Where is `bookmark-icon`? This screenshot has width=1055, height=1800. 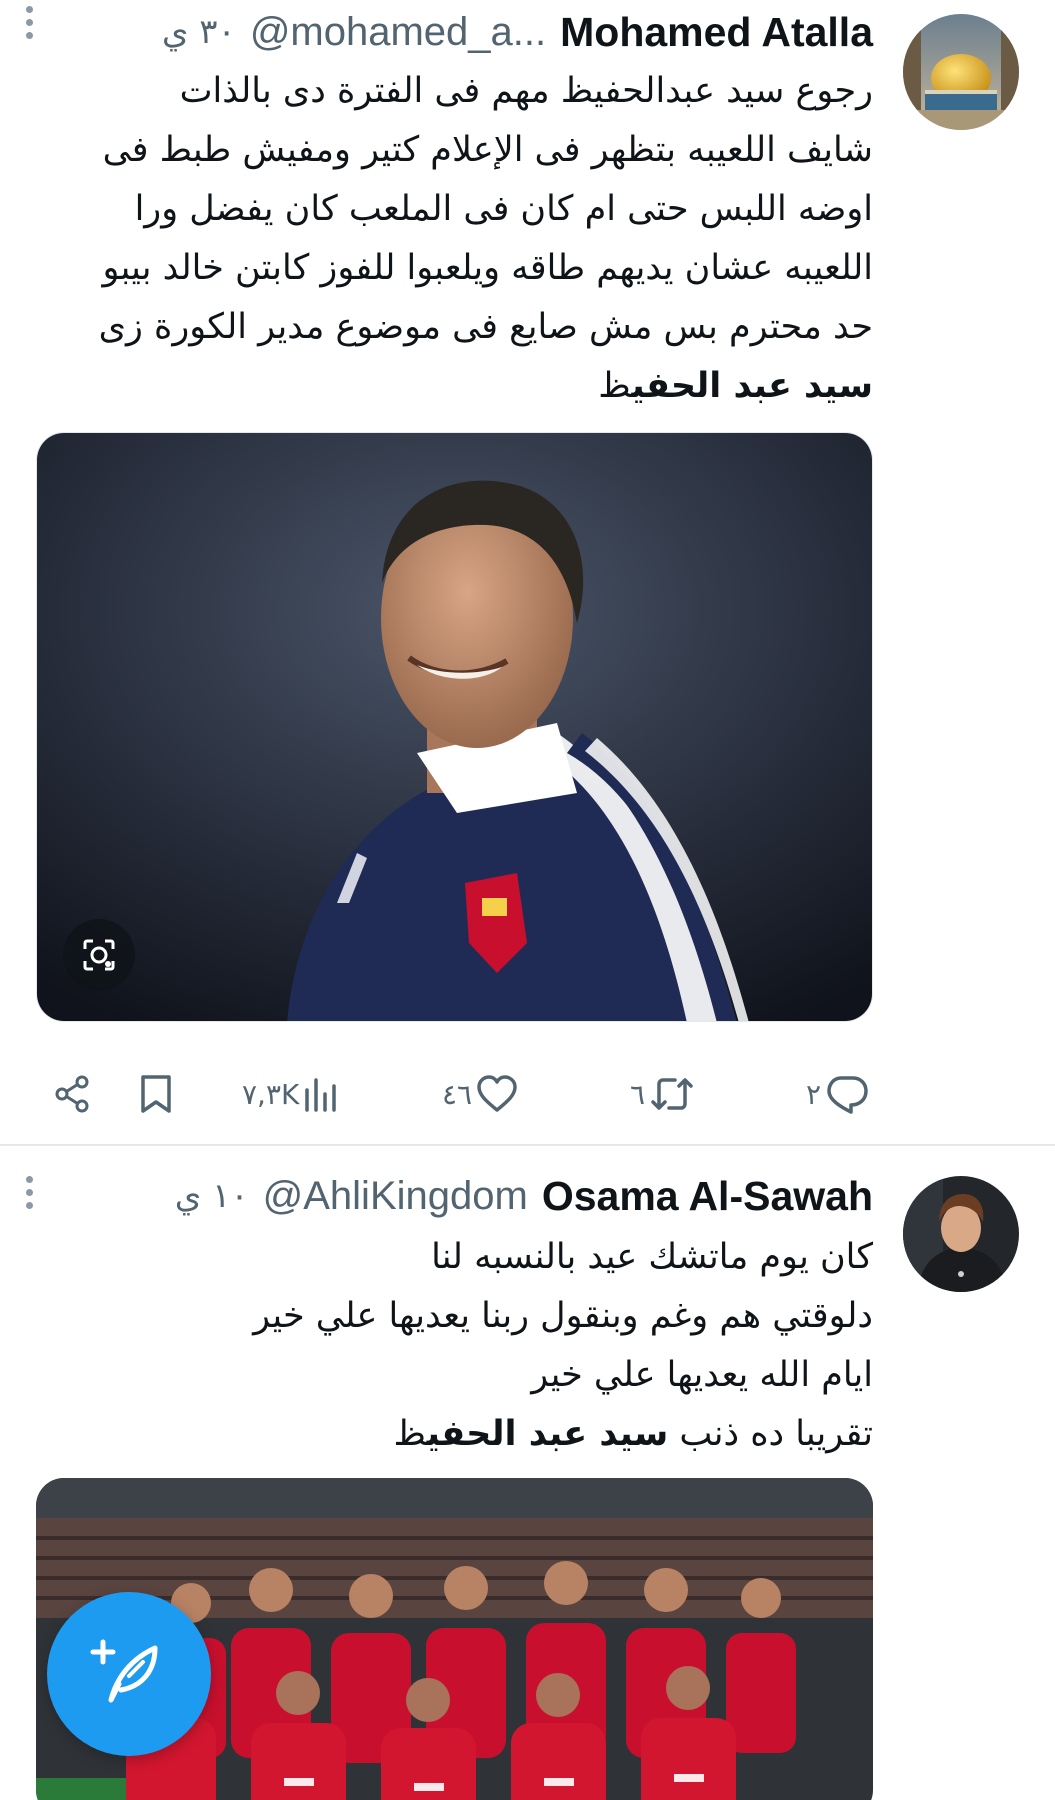
bookmark-icon is located at coordinates (156, 1094).